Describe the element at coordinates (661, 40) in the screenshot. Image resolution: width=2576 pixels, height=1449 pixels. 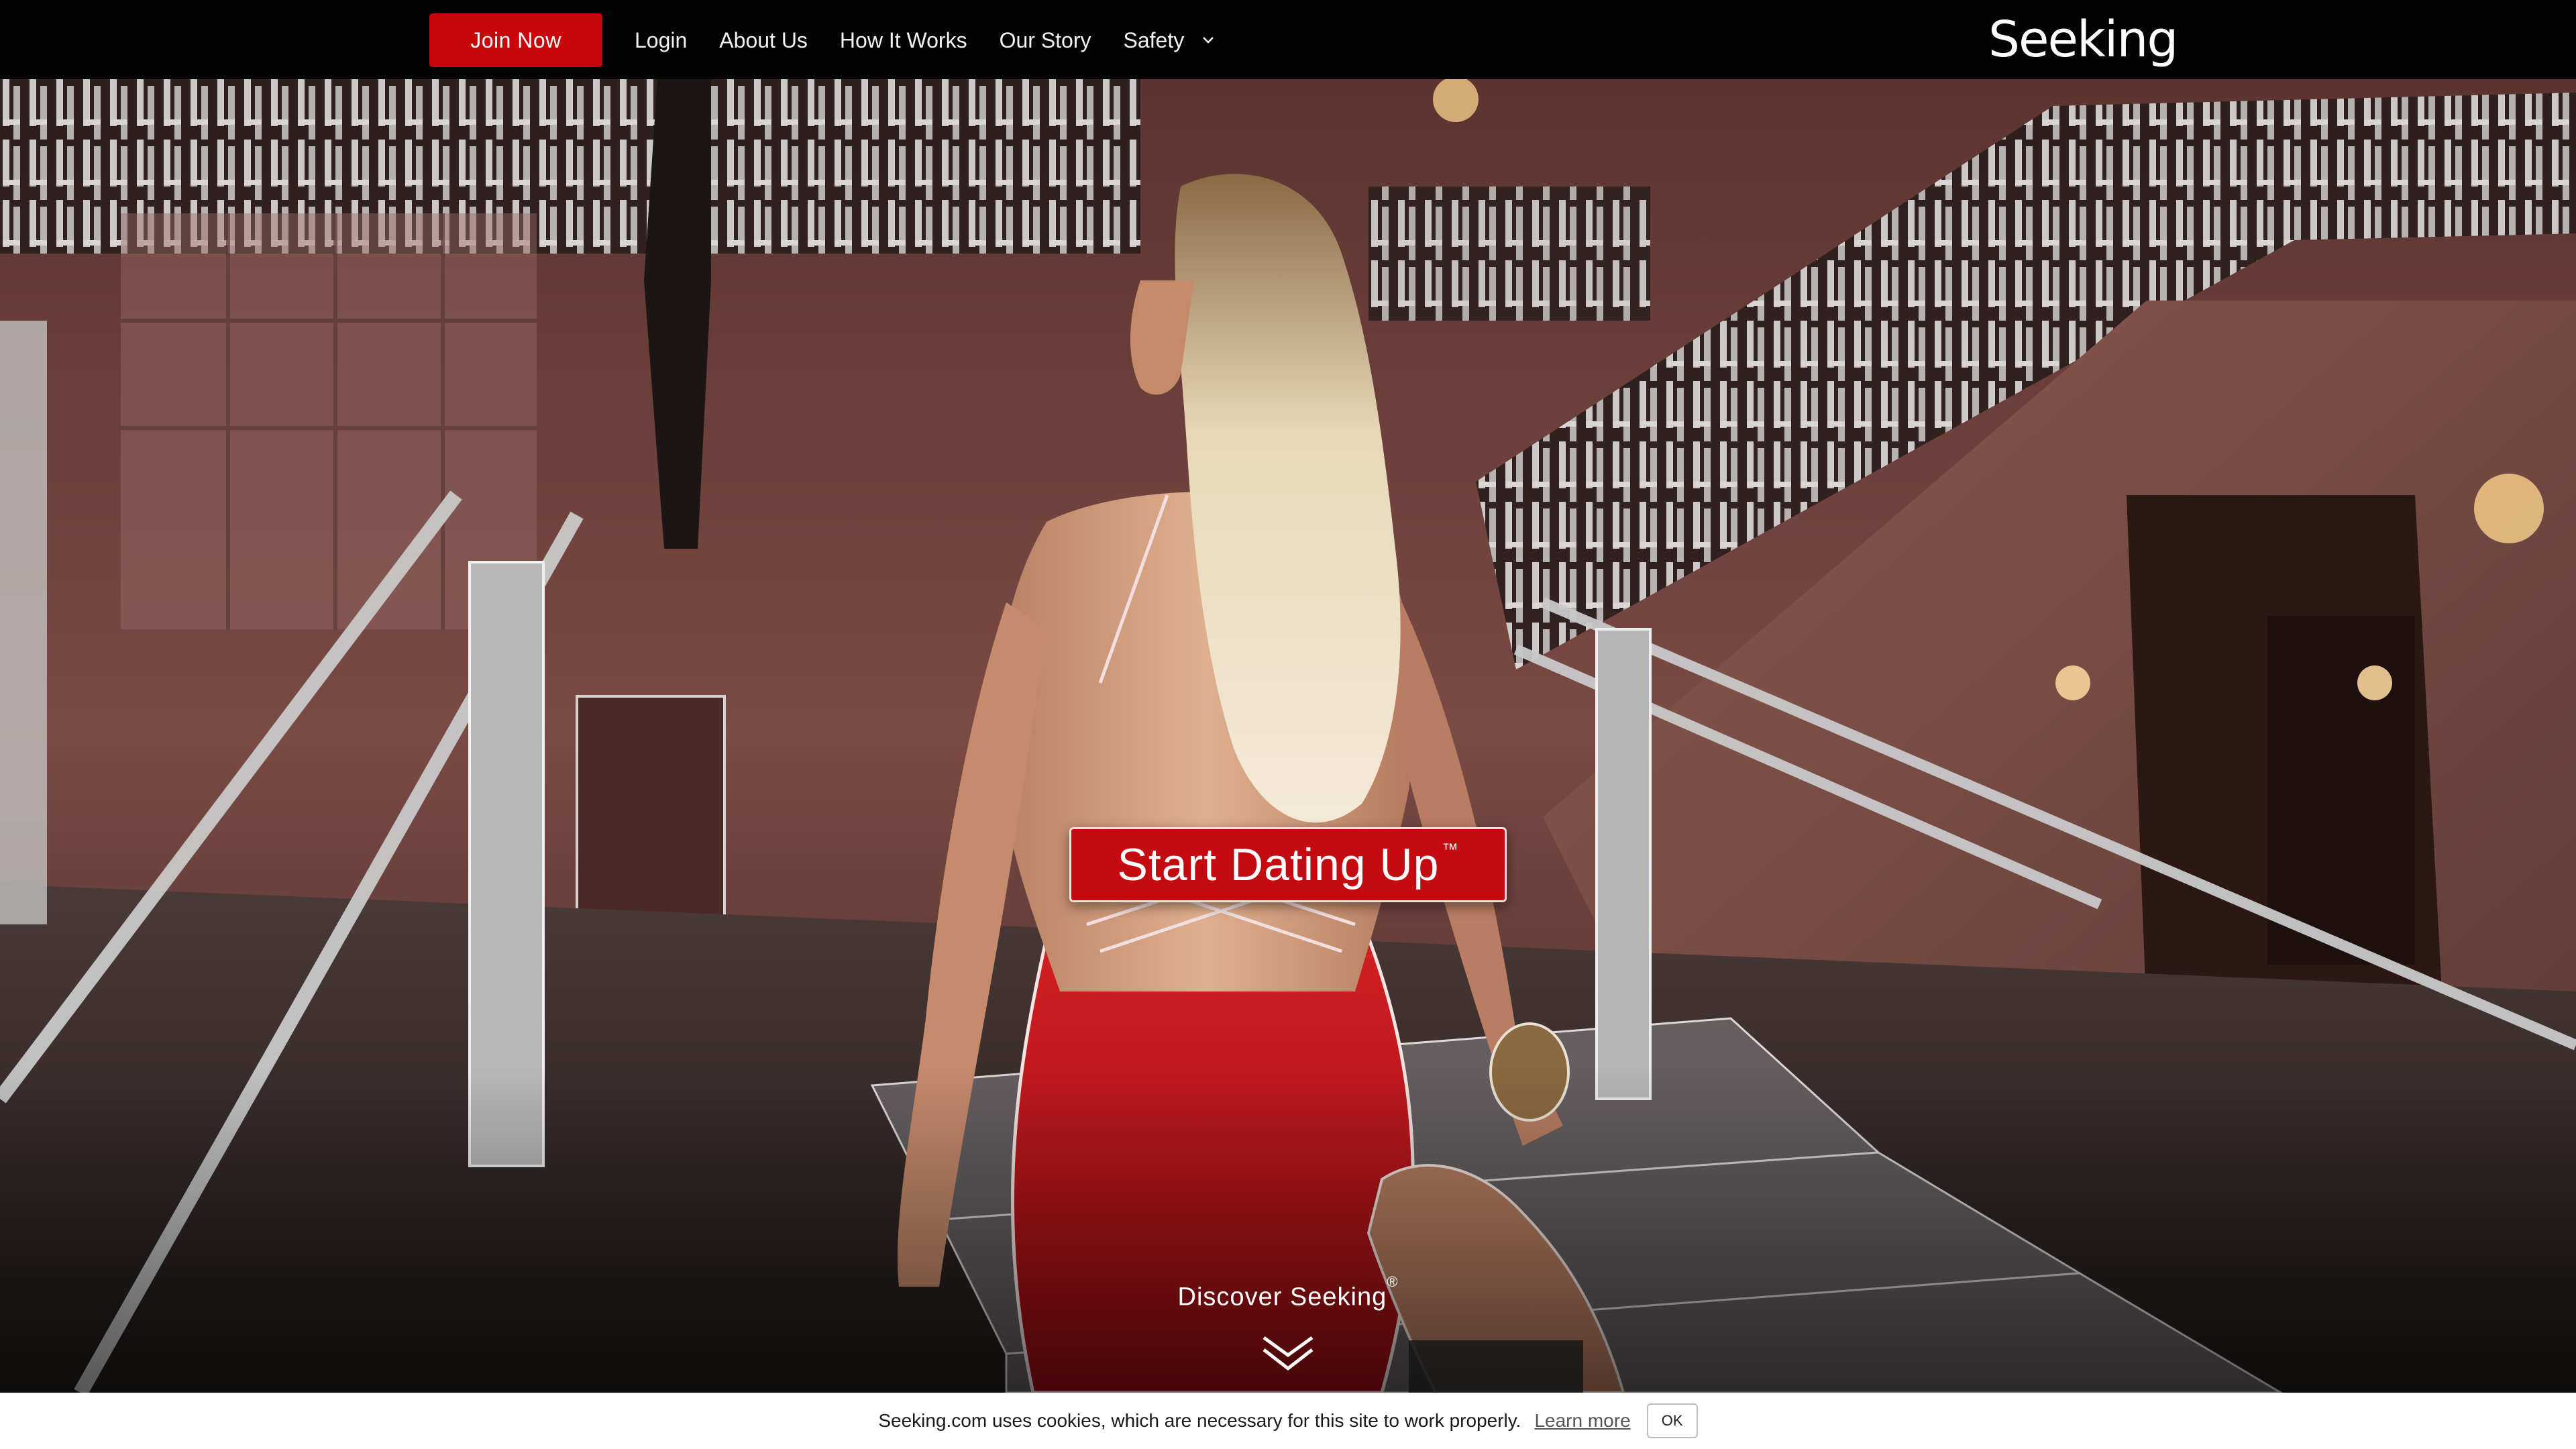
I see `login-link: Login` at that location.